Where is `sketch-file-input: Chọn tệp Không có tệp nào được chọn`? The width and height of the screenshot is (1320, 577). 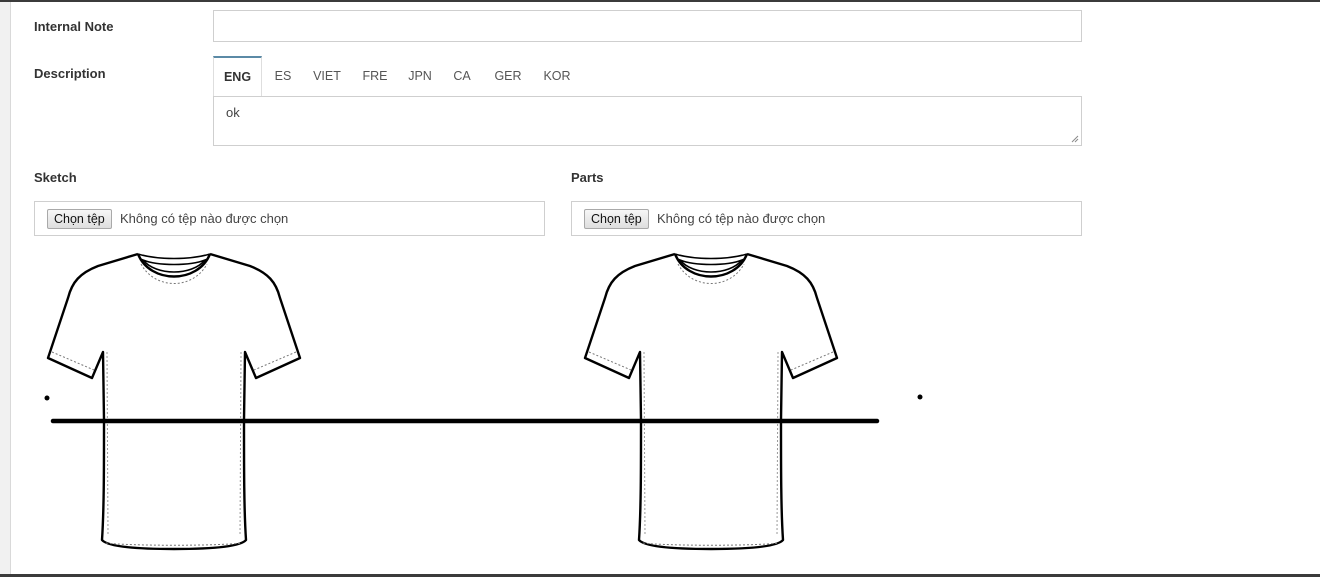 sketch-file-input: Chọn tệp Không có tệp nào được chọn is located at coordinates (289, 218).